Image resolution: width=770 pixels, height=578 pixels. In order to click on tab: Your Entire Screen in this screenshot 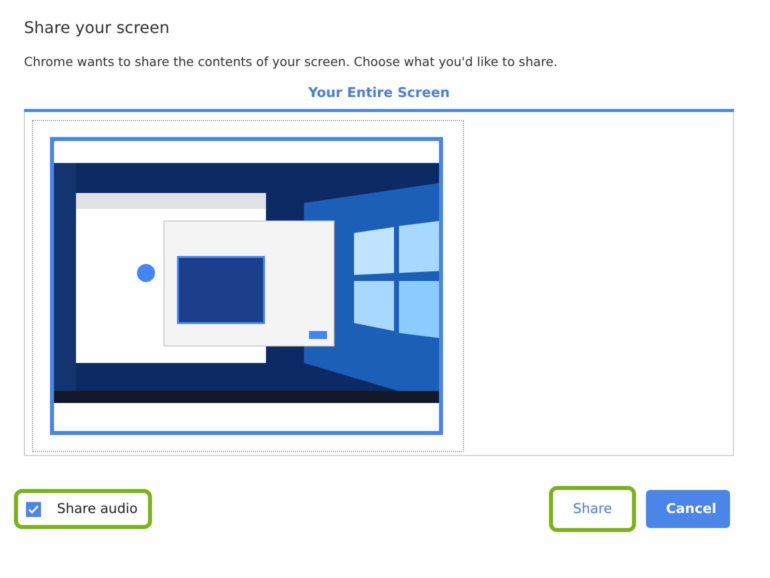, I will do `click(379, 97)`.